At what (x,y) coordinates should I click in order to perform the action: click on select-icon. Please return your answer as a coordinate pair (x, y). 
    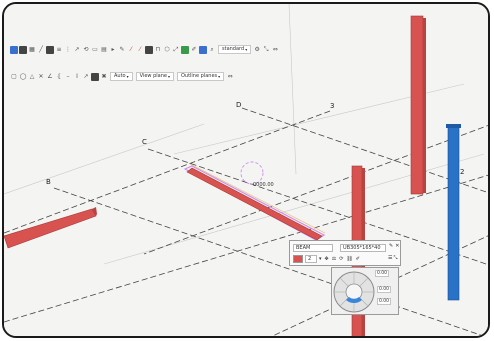
    Looking at the image, I should click on (14, 49).